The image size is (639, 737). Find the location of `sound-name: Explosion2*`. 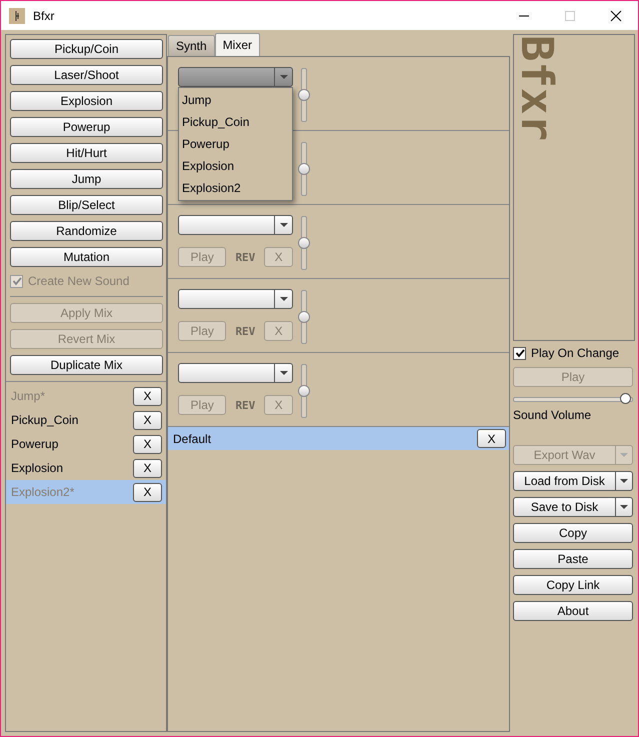

sound-name: Explosion2* is located at coordinates (42, 492).